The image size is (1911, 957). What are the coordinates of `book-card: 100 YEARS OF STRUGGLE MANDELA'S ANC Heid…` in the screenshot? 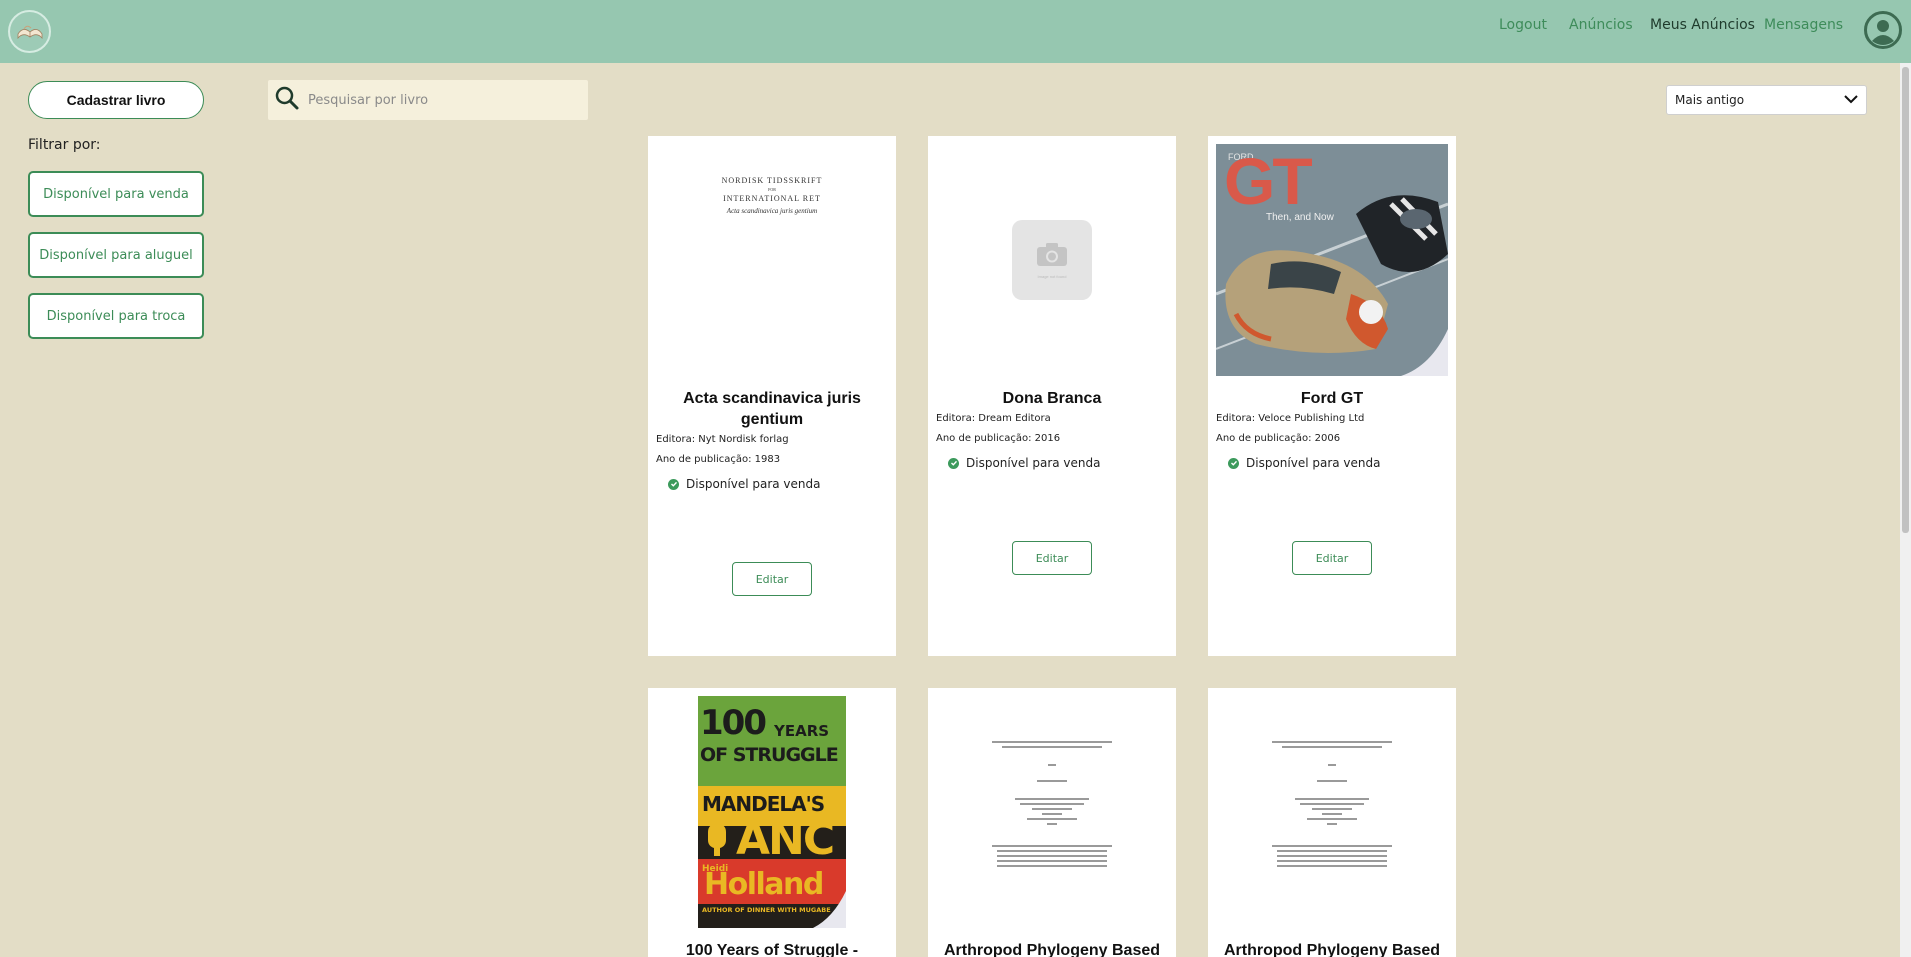 It's located at (772, 822).